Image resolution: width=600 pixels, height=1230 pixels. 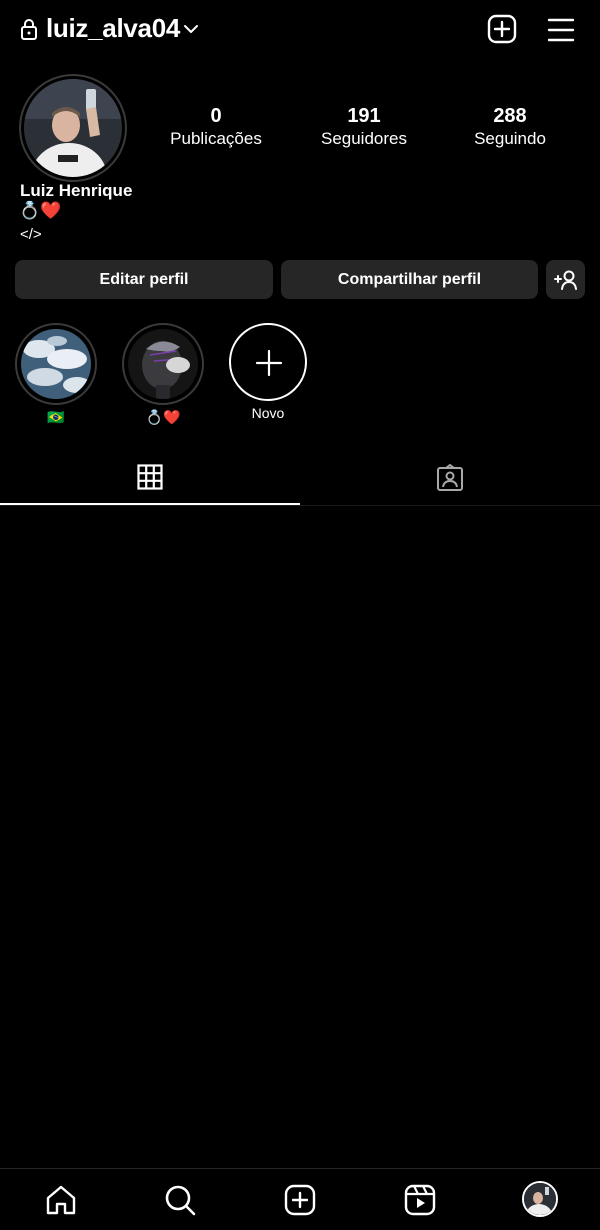 What do you see at coordinates (216, 116) in the screenshot?
I see `posts-count: 0` at bounding box center [216, 116].